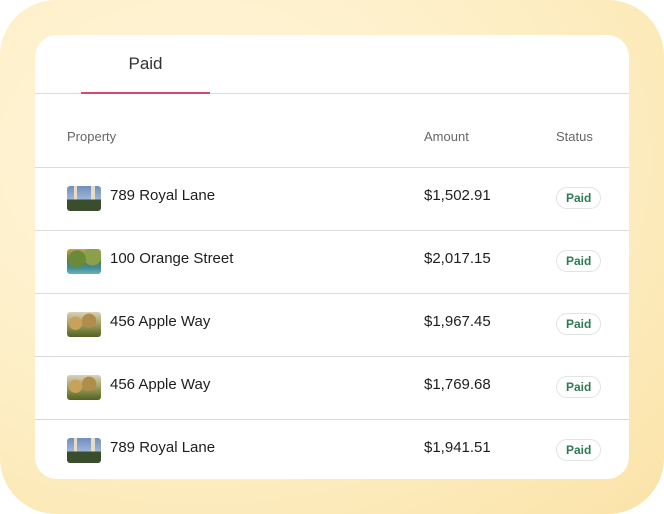 This screenshot has width=664, height=514. I want to click on table-header: Property Amount Status, so click(332, 131).